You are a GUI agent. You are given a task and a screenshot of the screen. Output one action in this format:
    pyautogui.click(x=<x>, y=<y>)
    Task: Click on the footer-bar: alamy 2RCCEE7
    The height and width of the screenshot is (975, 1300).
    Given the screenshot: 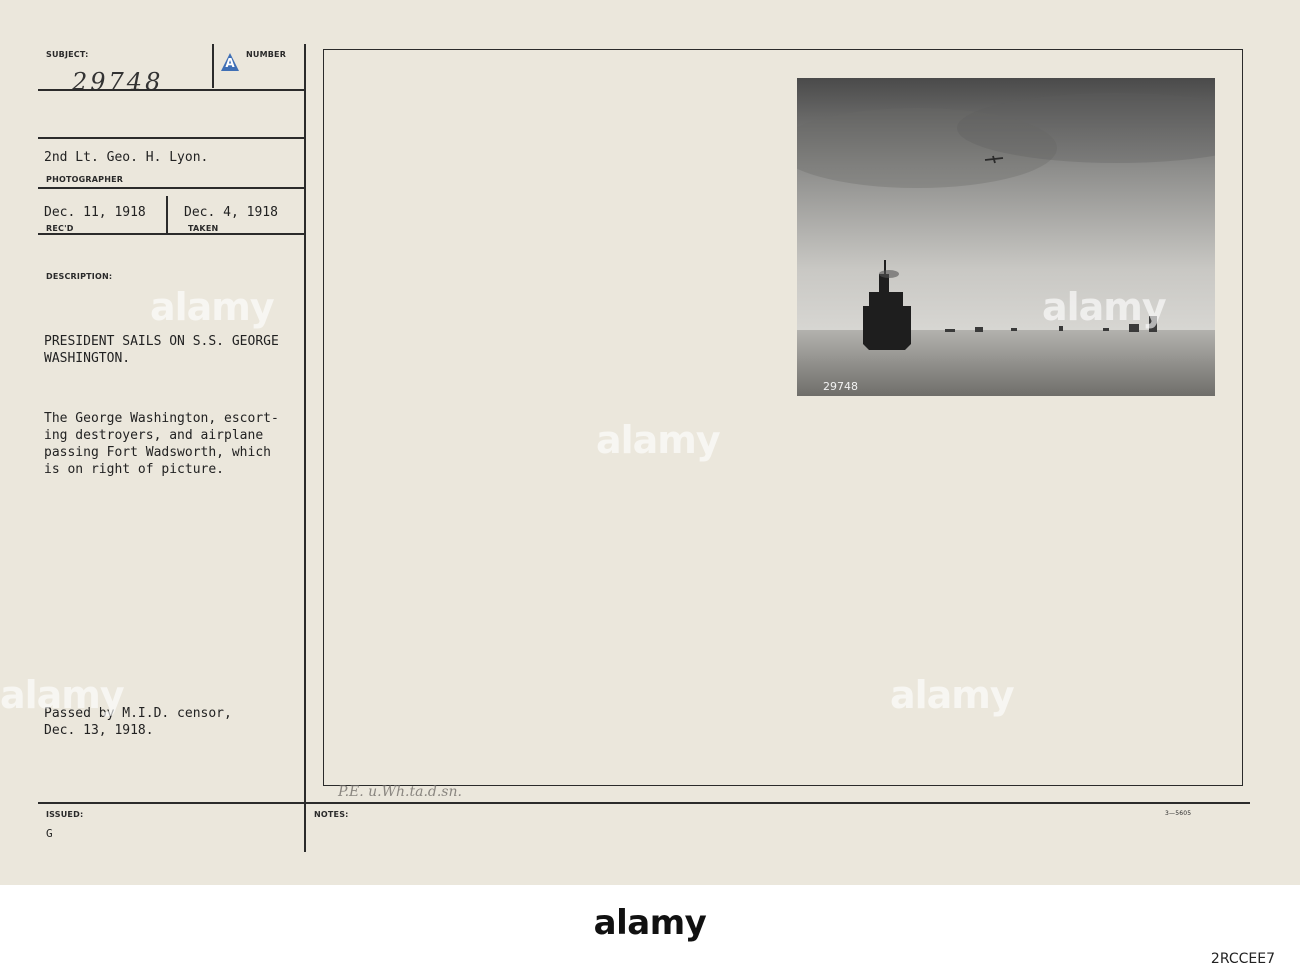 What is the action you would take?
    pyautogui.click(x=650, y=930)
    